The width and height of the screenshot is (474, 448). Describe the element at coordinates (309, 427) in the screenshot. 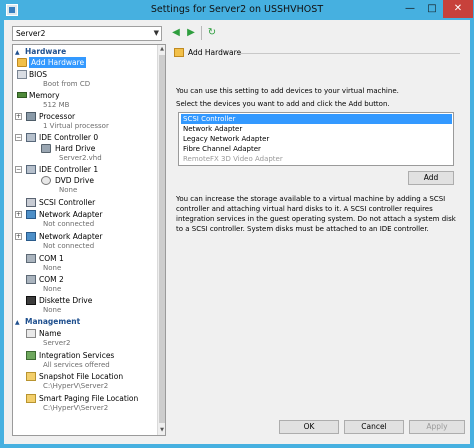

I see `ok-button: OK` at that location.